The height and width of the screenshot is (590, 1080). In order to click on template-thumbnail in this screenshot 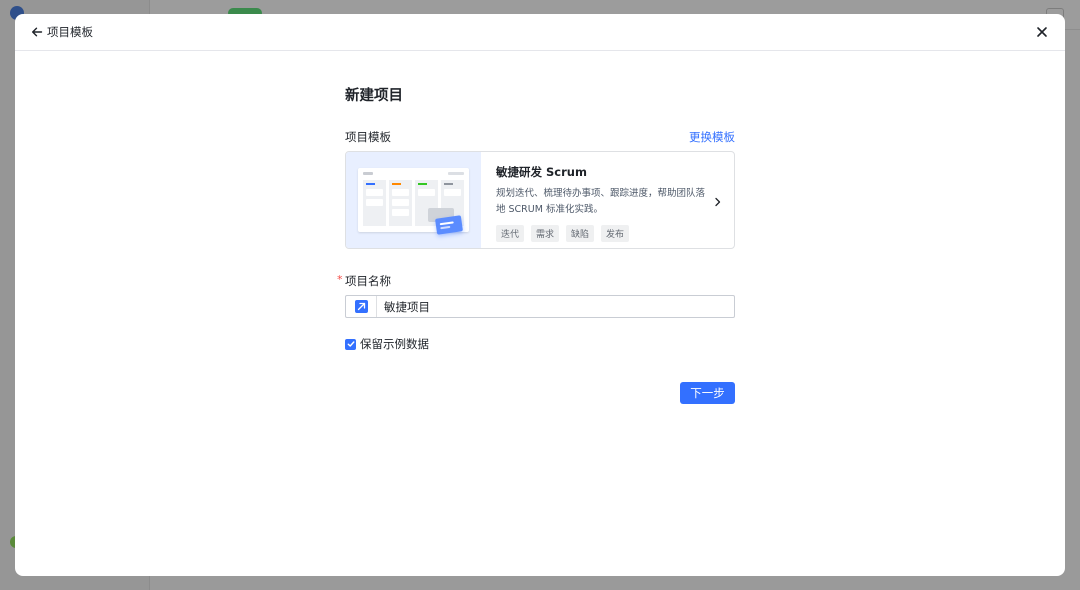, I will do `click(413, 200)`.